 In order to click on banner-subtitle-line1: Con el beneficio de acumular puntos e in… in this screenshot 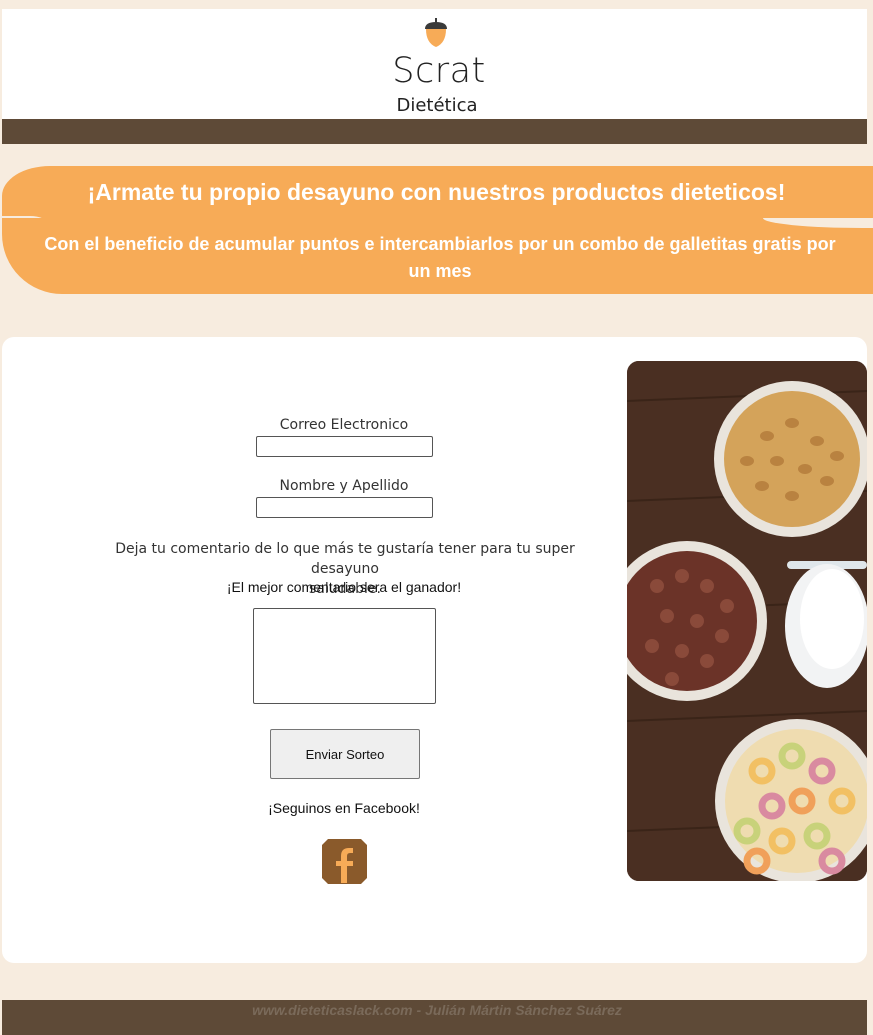, I will do `click(440, 244)`.